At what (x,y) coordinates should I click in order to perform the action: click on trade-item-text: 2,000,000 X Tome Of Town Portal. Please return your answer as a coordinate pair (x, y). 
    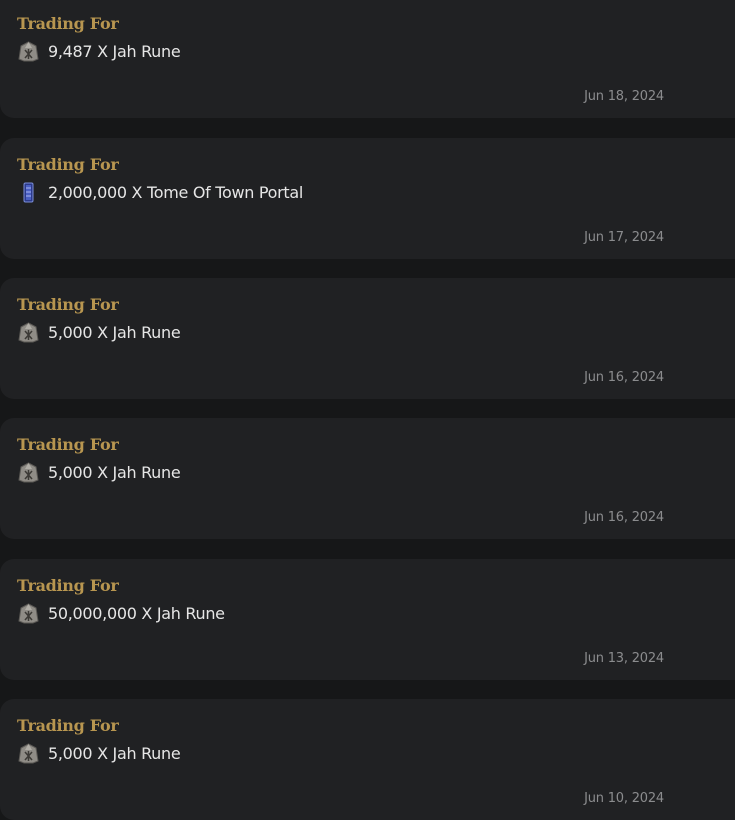
    Looking at the image, I should click on (176, 192).